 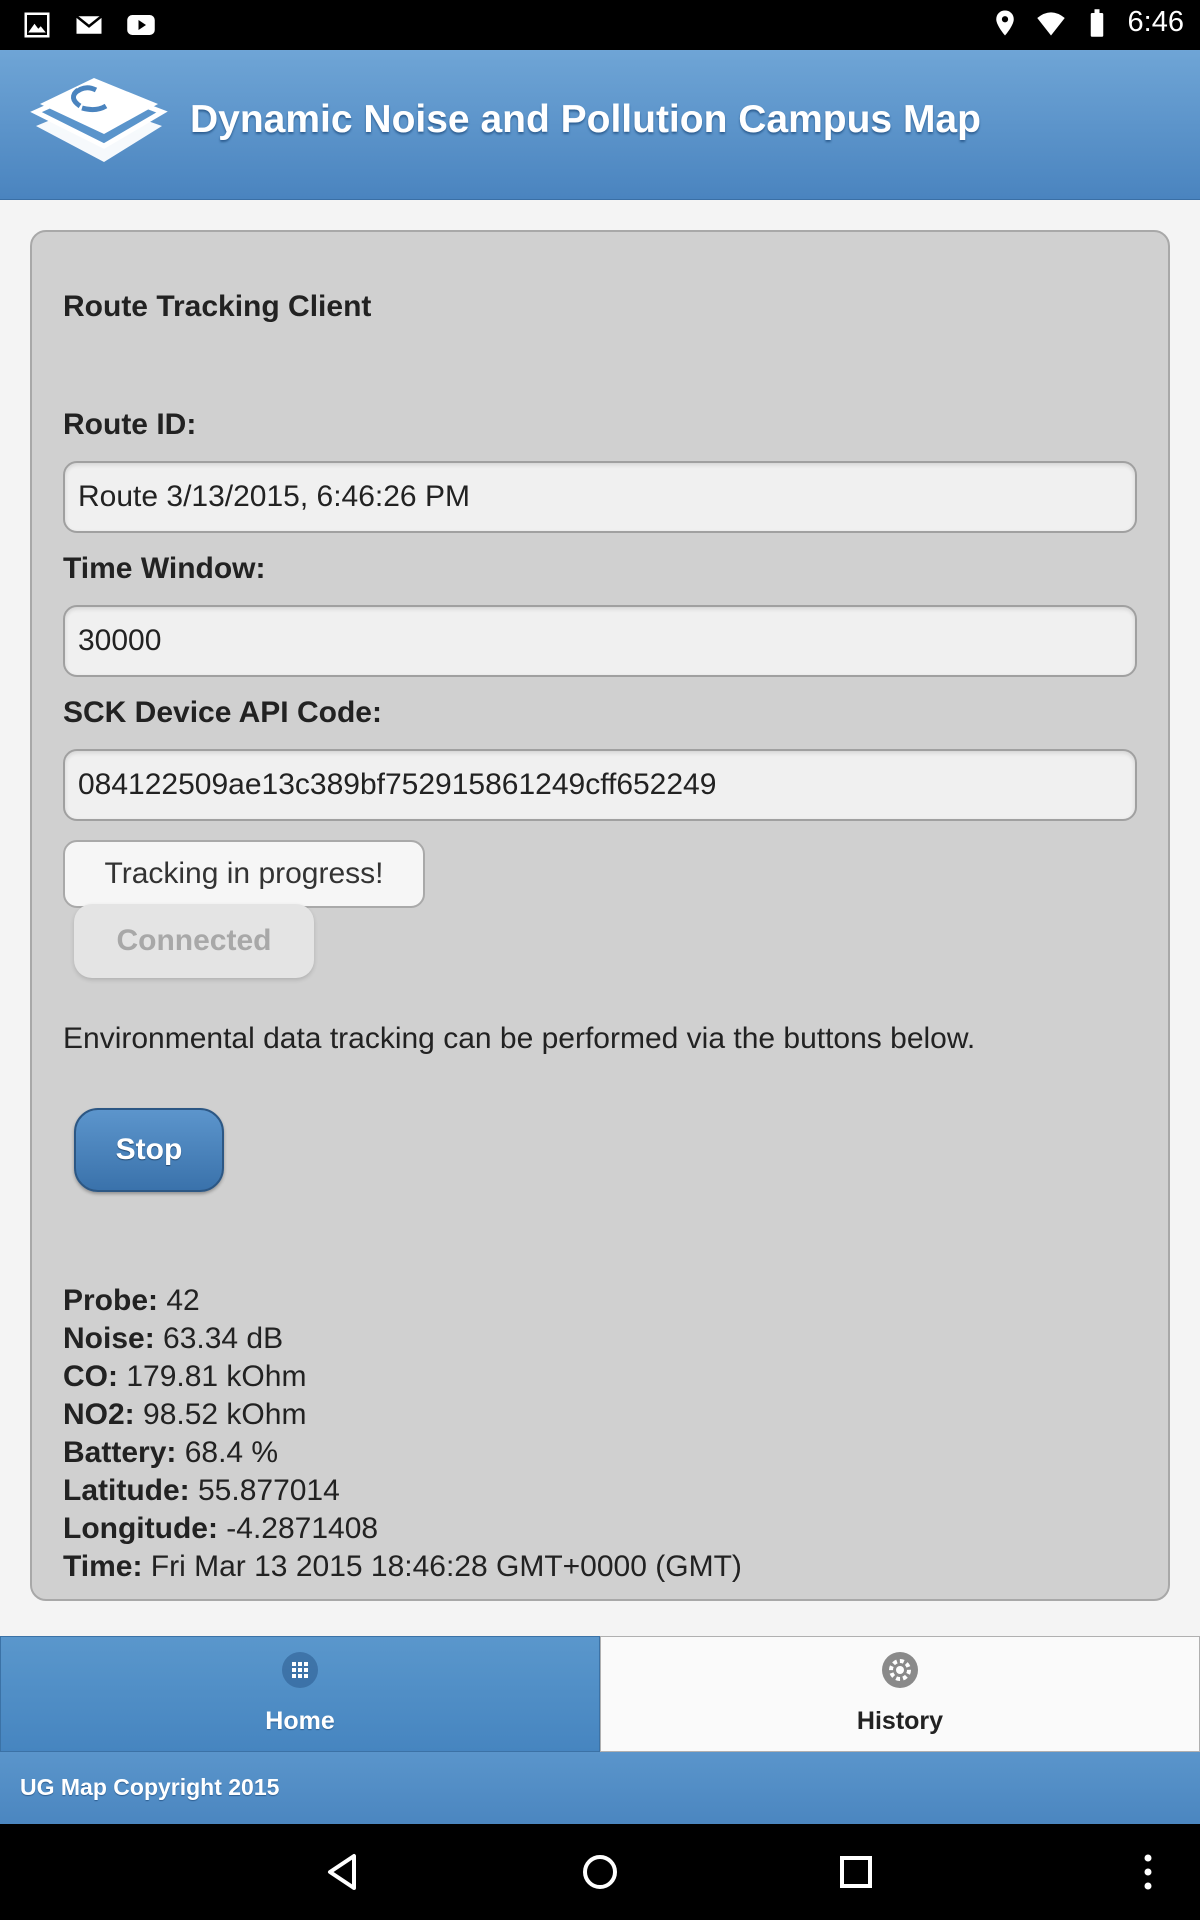 I want to click on reading-label: Probe:, so click(x=111, y=1300).